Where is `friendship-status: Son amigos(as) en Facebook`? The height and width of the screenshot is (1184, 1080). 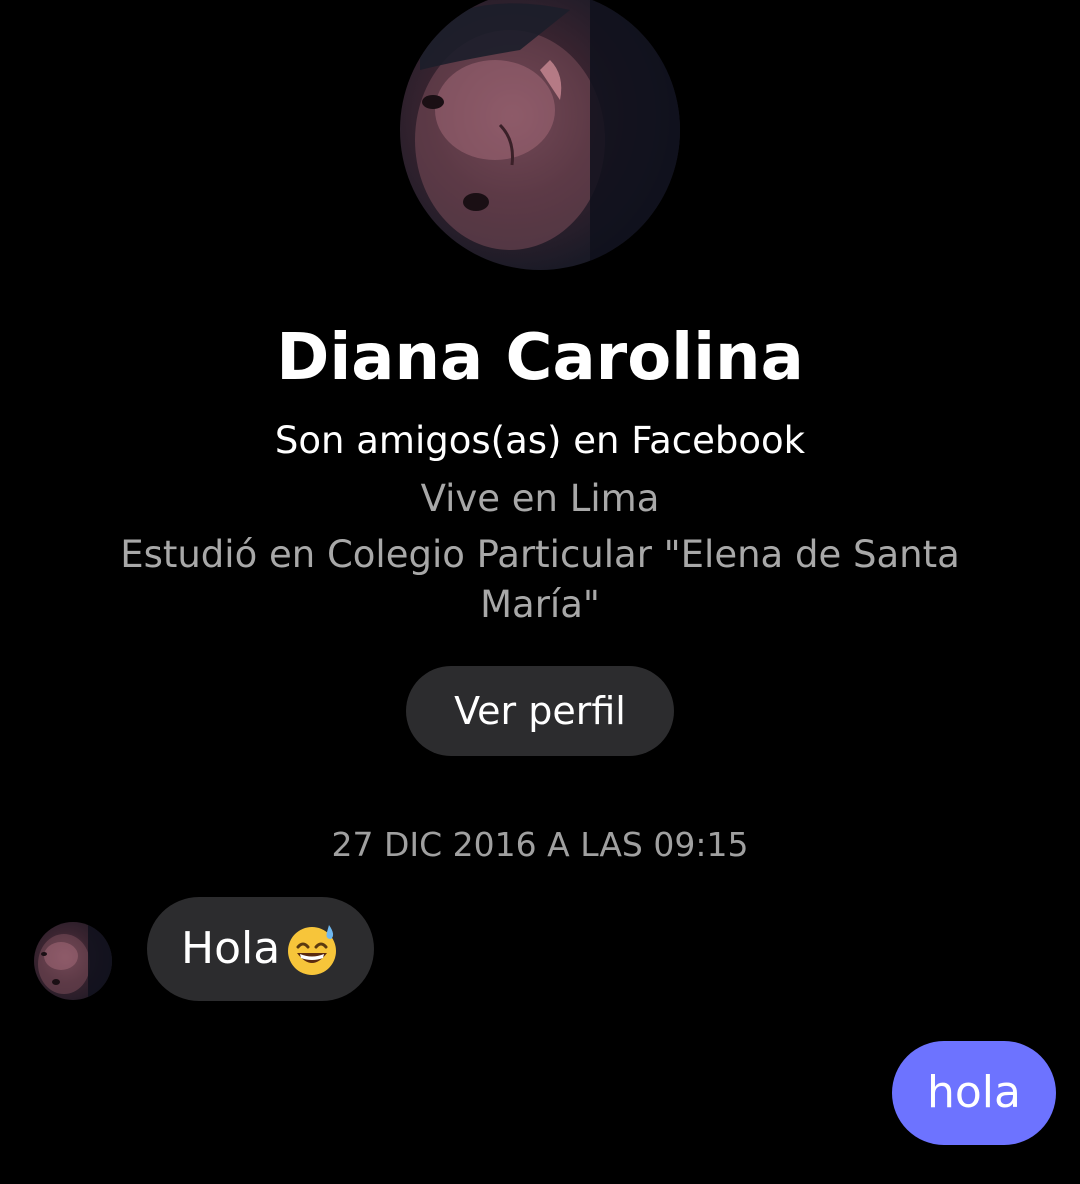 friendship-status: Son amigos(as) en Facebook is located at coordinates (540, 440).